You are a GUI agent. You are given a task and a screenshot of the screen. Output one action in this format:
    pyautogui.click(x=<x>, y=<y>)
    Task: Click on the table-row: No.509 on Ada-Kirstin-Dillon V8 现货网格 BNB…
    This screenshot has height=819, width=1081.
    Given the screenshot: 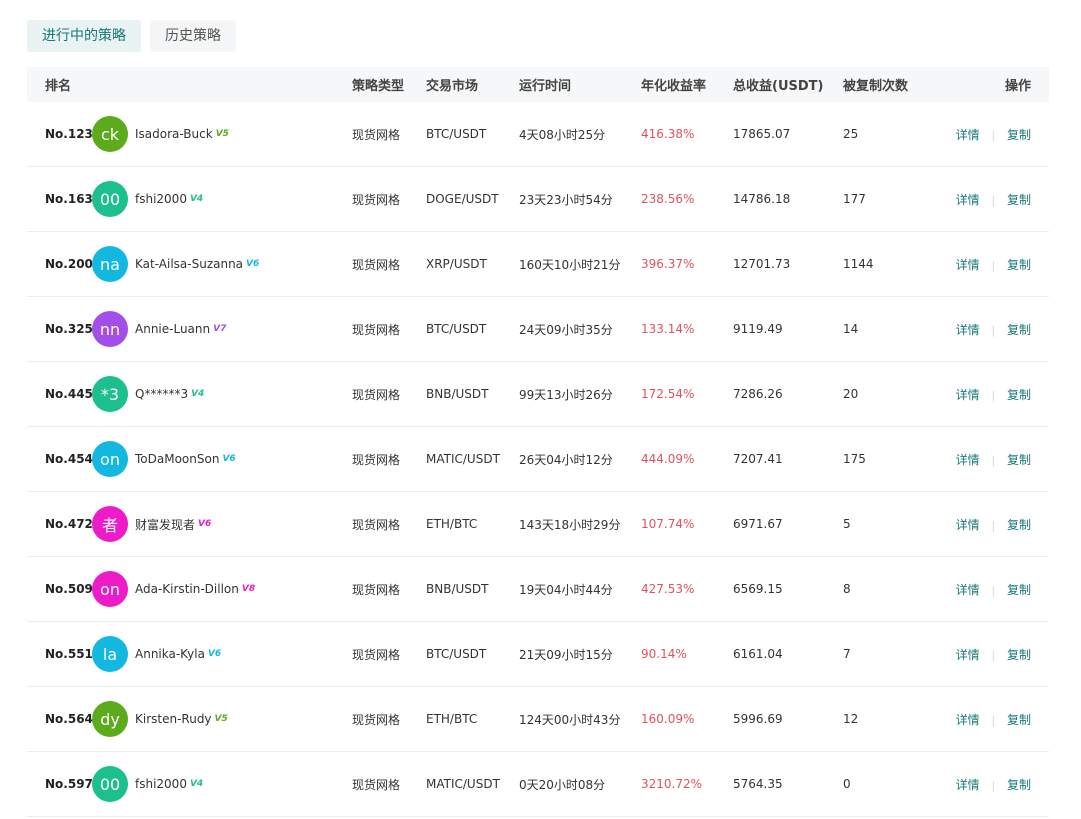 What is the action you would take?
    pyautogui.click(x=538, y=589)
    